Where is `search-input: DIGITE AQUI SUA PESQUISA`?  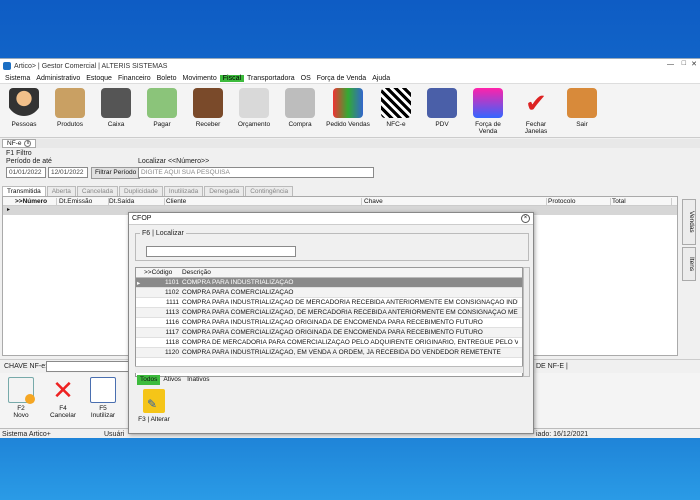
search-input: DIGITE AQUI SUA PESQUISA is located at coordinates (256, 172).